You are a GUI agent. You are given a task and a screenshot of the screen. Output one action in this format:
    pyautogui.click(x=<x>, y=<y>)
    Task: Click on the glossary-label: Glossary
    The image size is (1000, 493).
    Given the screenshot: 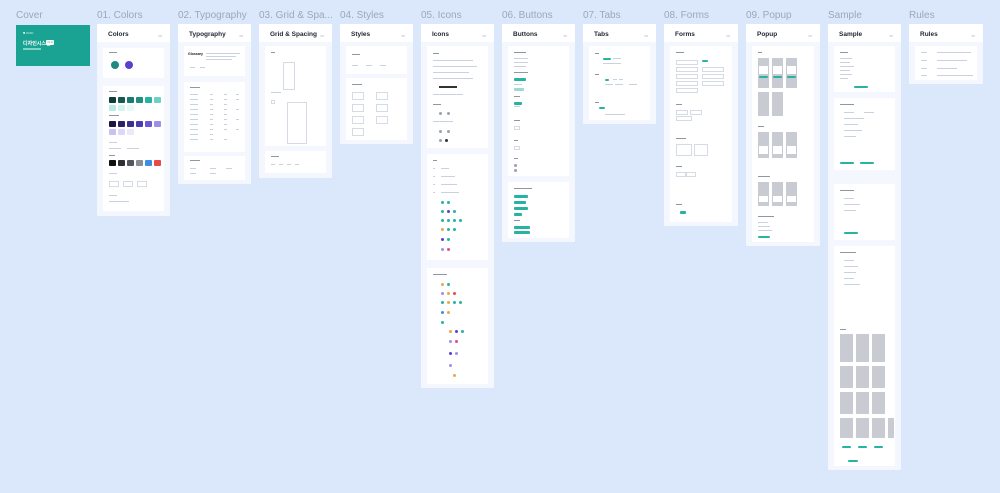 What is the action you would take?
    pyautogui.click(x=195, y=54)
    